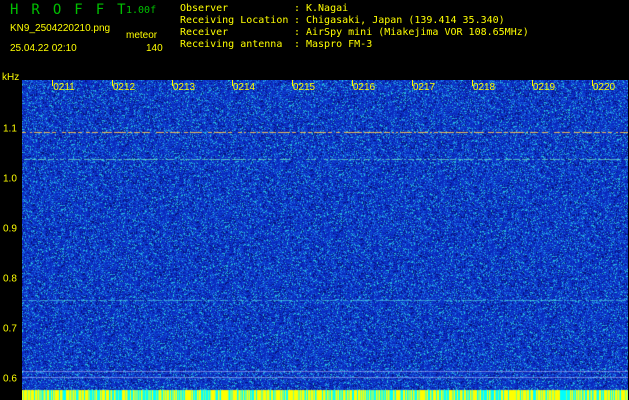 This screenshot has width=629, height=400. I want to click on y-tick: 0.9, so click(10, 229).